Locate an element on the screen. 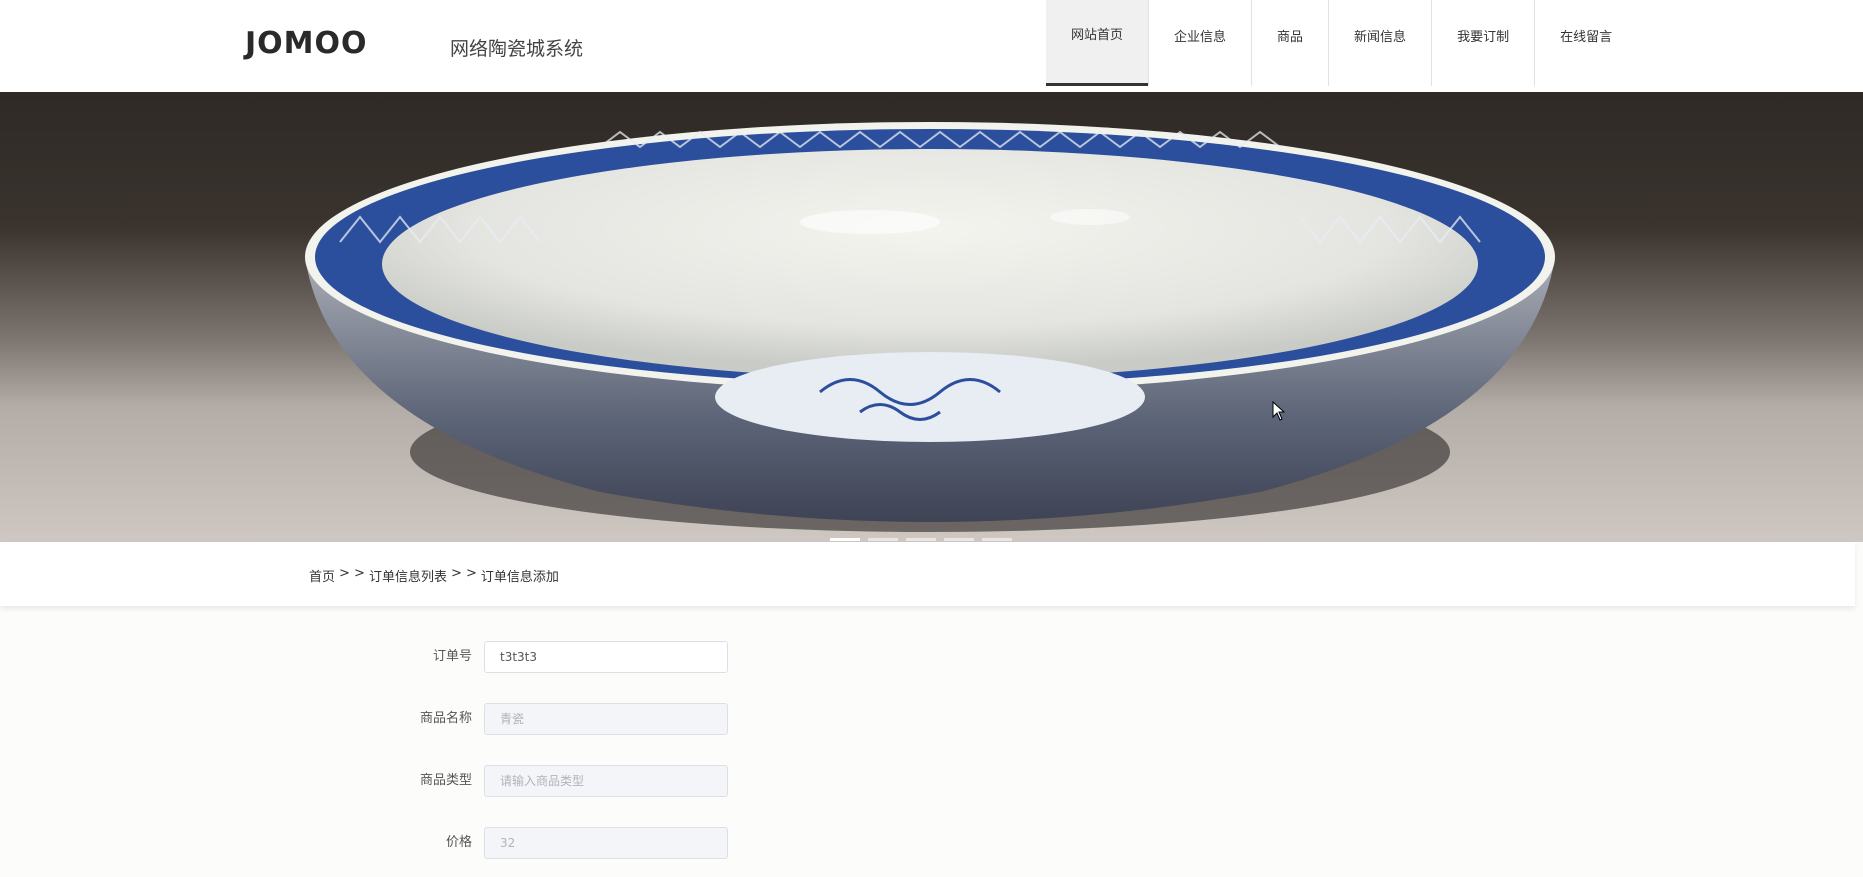  site-title: 网络陶瓷城系统 is located at coordinates (517, 49).